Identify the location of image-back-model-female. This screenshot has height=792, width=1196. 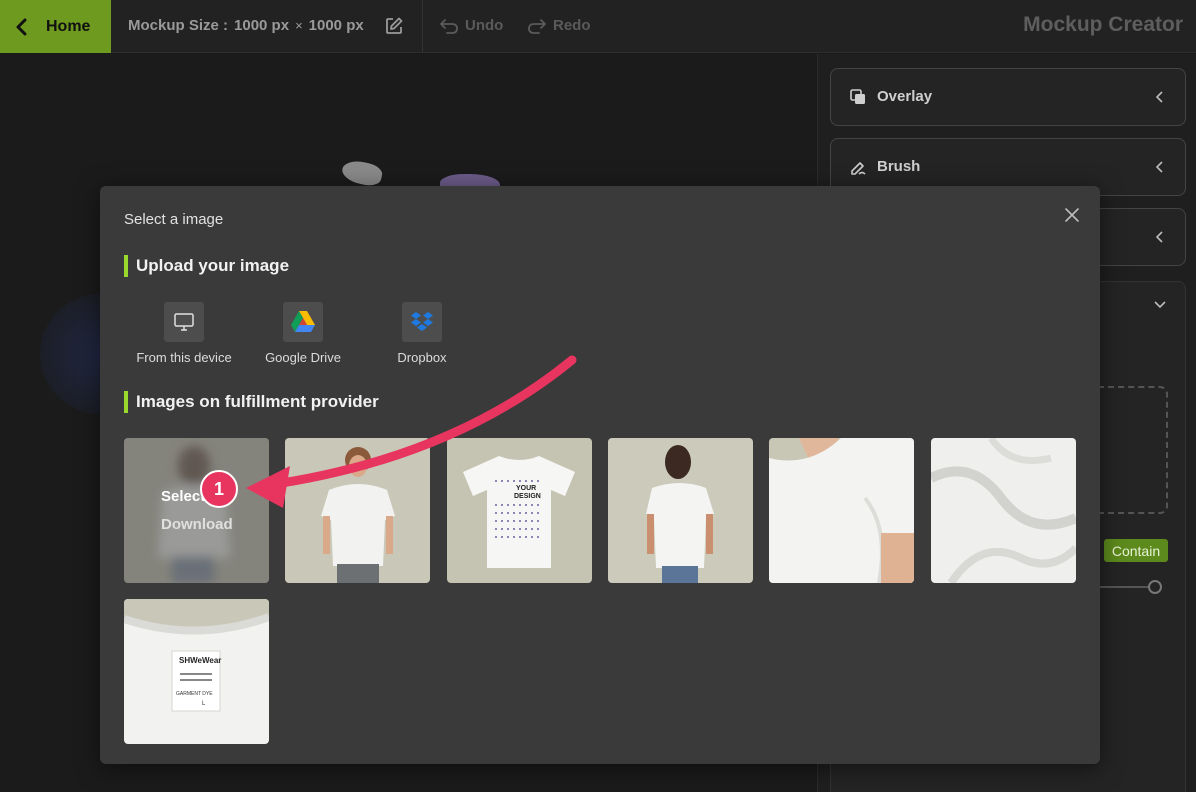
(680, 510).